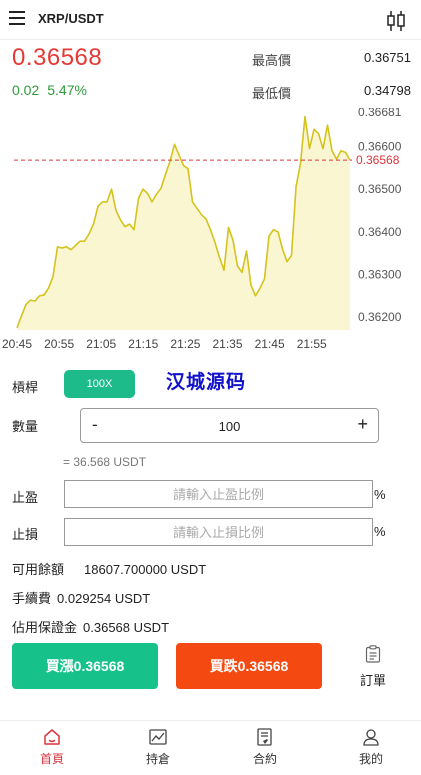  I want to click on watermark-text: 汉城源码, so click(206, 382).